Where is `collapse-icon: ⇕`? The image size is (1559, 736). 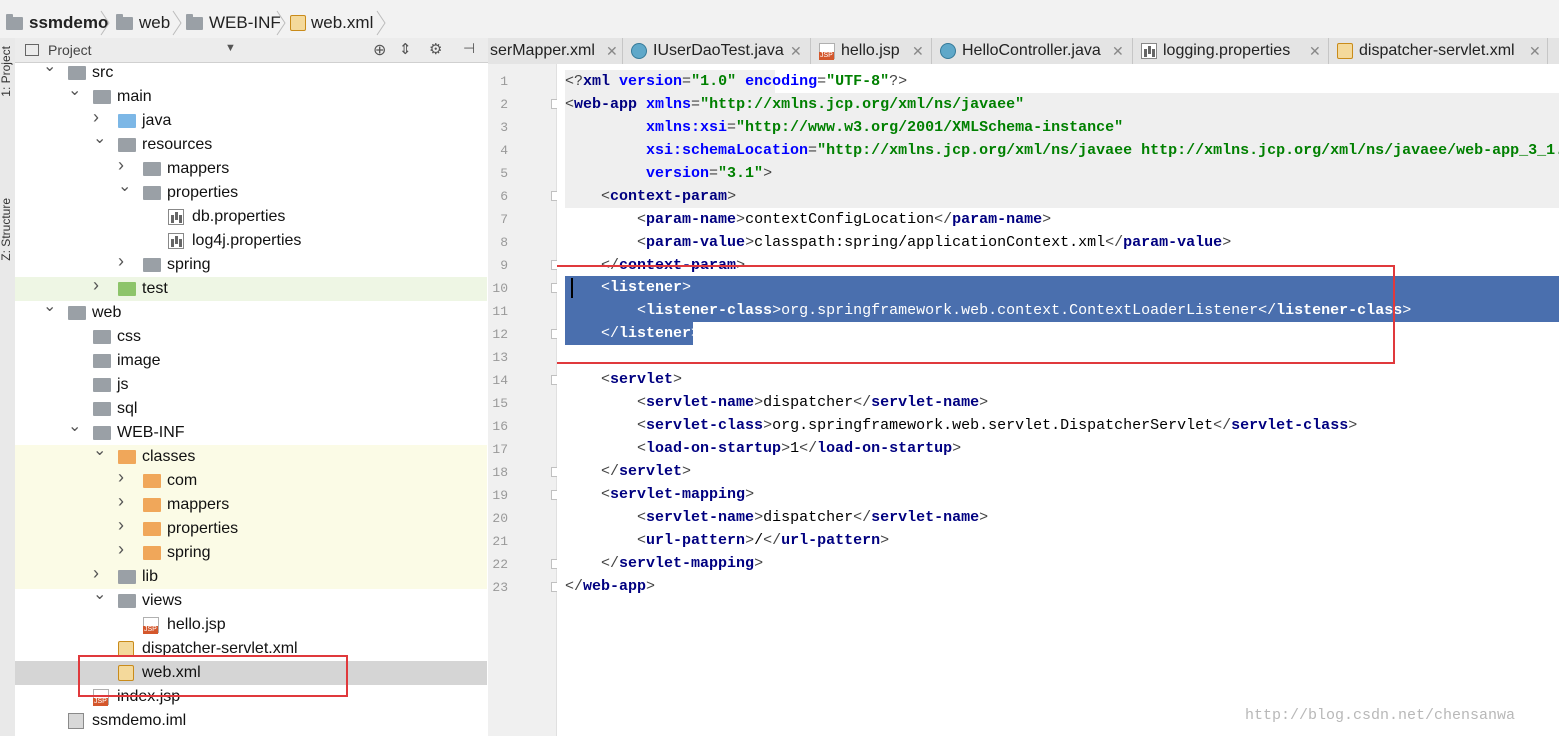 collapse-icon: ⇕ is located at coordinates (405, 49).